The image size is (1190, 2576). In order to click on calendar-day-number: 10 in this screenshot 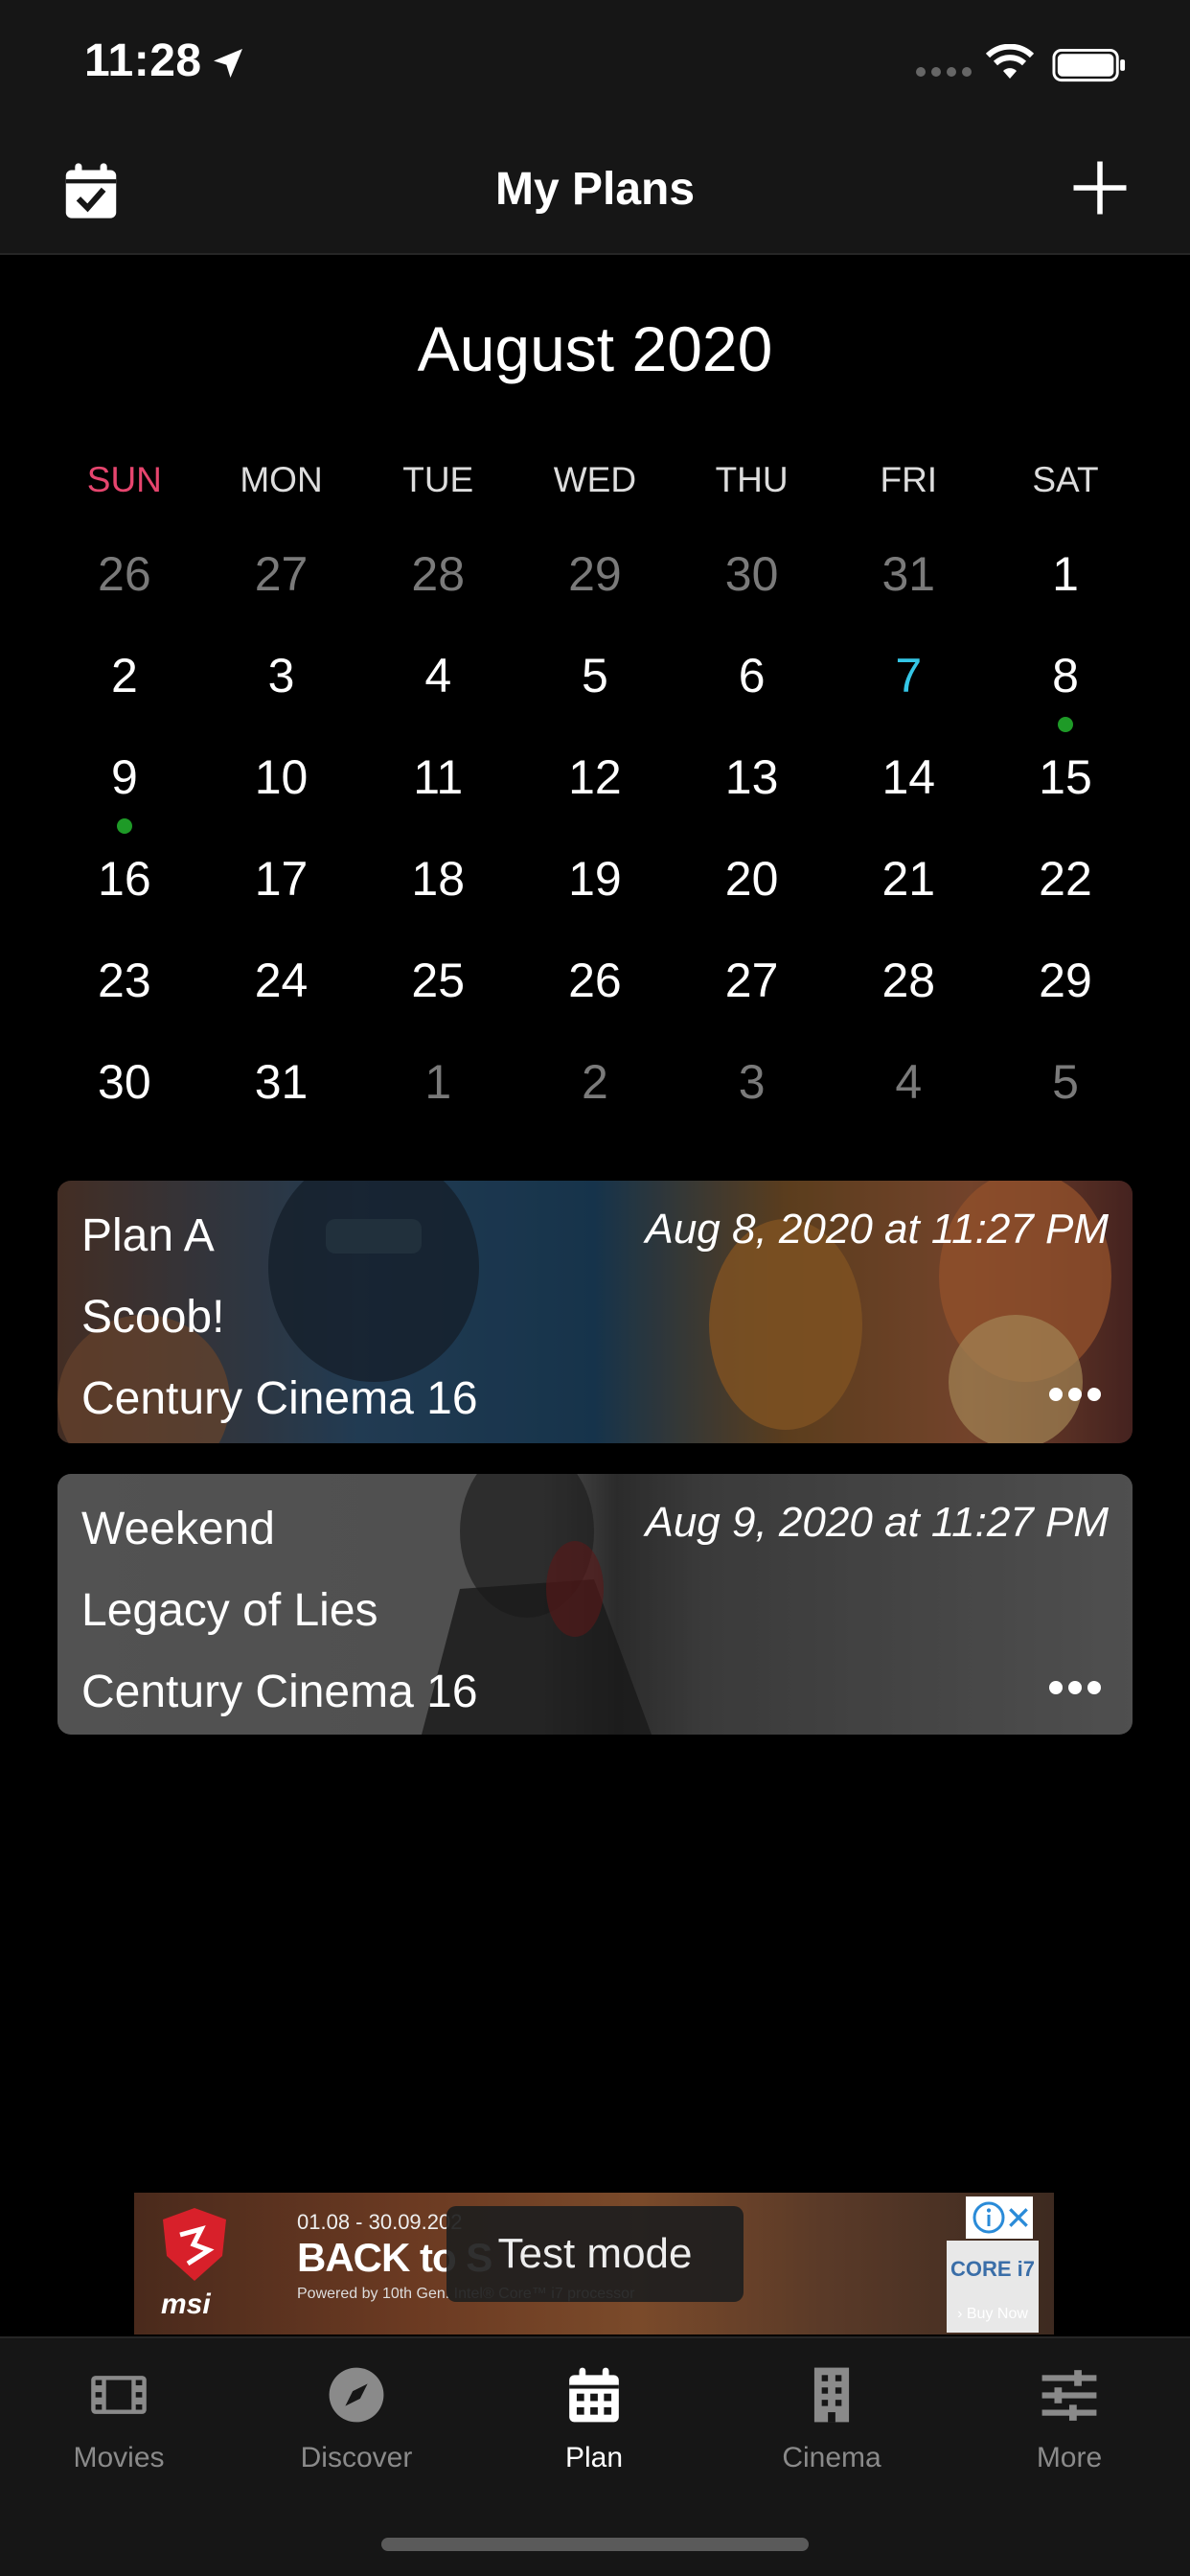, I will do `click(281, 777)`.